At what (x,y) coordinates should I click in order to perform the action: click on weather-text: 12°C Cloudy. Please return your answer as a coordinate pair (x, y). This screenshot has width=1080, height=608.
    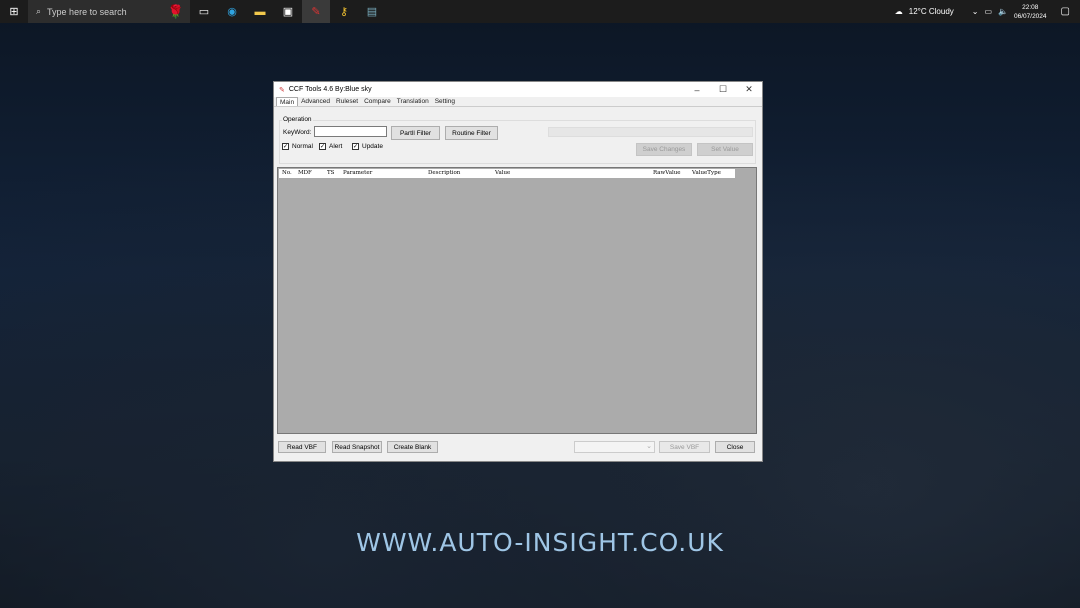
    Looking at the image, I should click on (931, 11).